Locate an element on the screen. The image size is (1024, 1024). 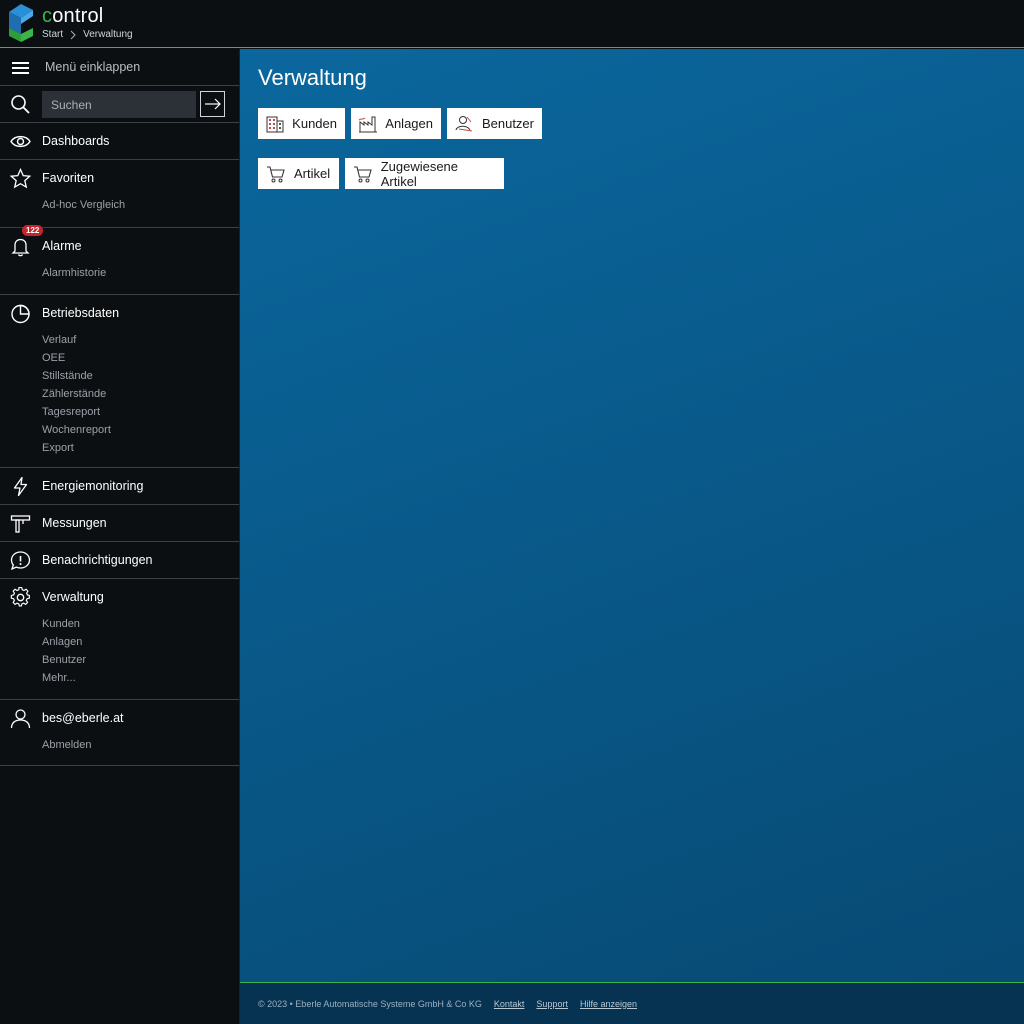
tile-artikel: Artikel is located at coordinates (298, 173).